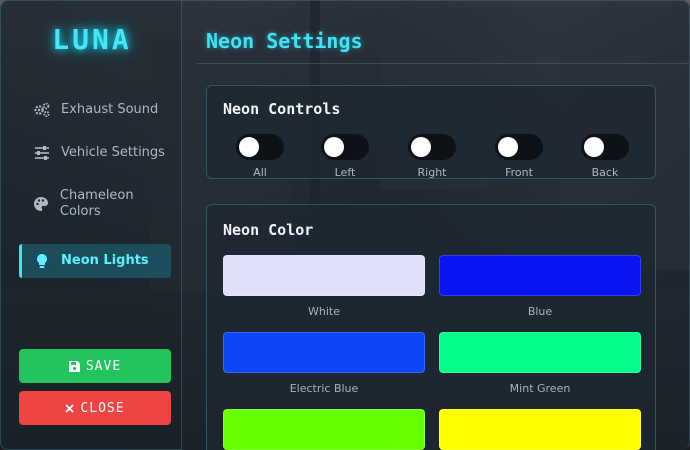 The width and height of the screenshot is (690, 450). What do you see at coordinates (105, 260) in the screenshot?
I see `sidebar-item-label: Neon Lights` at bounding box center [105, 260].